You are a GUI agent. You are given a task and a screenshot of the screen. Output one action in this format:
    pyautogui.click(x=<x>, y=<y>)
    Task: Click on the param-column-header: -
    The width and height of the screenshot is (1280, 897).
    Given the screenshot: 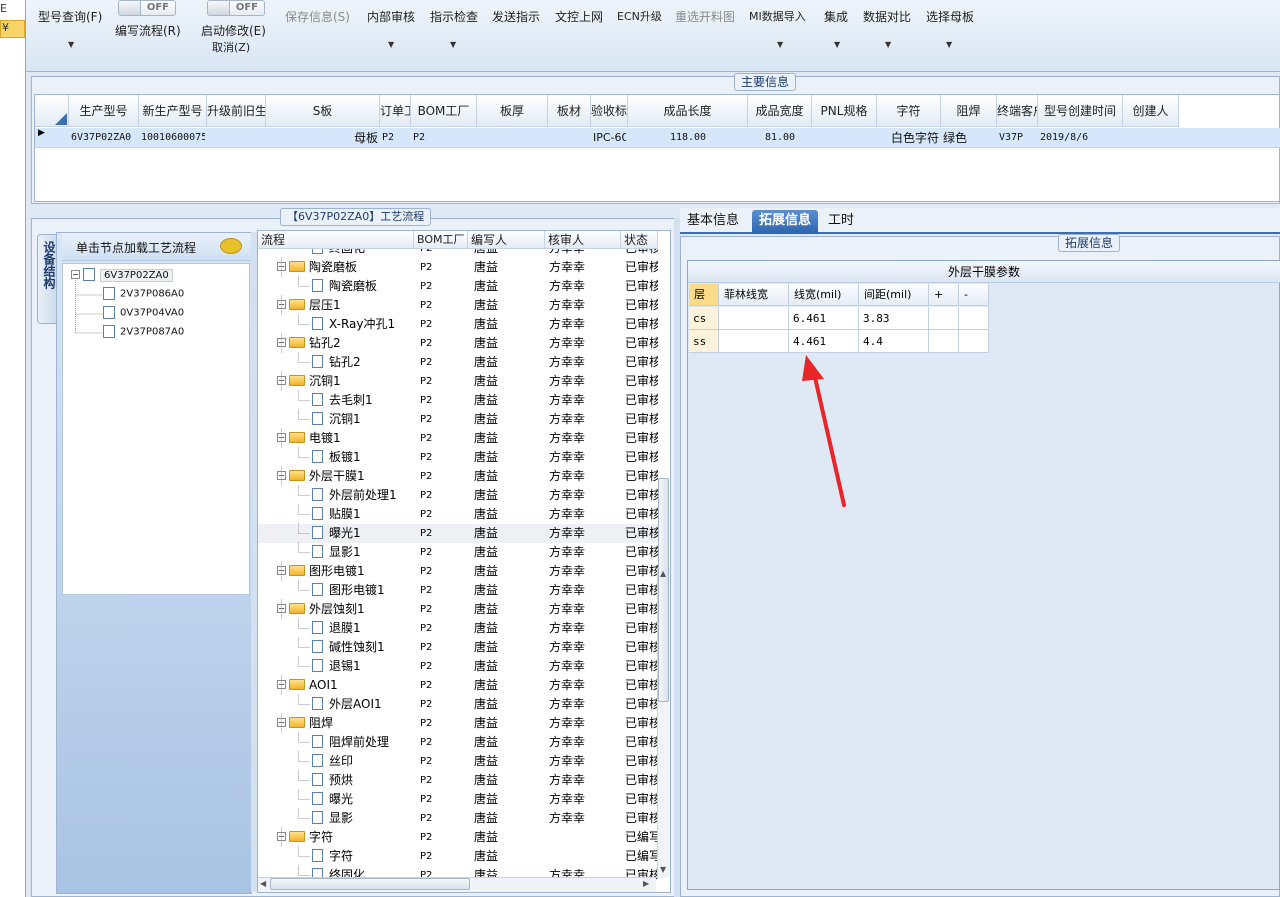 What is the action you would take?
    pyautogui.click(x=974, y=295)
    